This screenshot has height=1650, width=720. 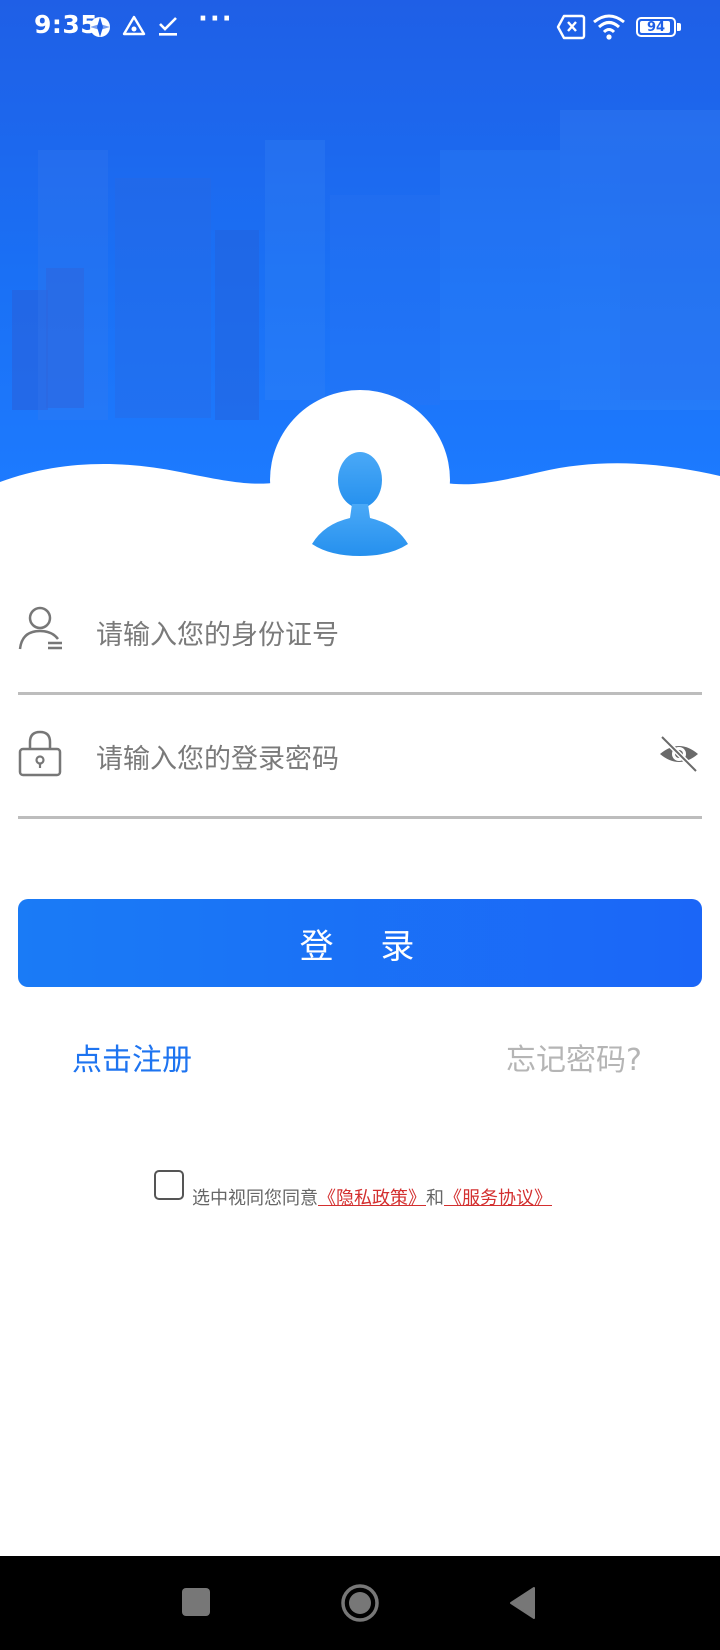 I want to click on service-agreement-link: 《服务协议》, so click(x=498, y=1198).